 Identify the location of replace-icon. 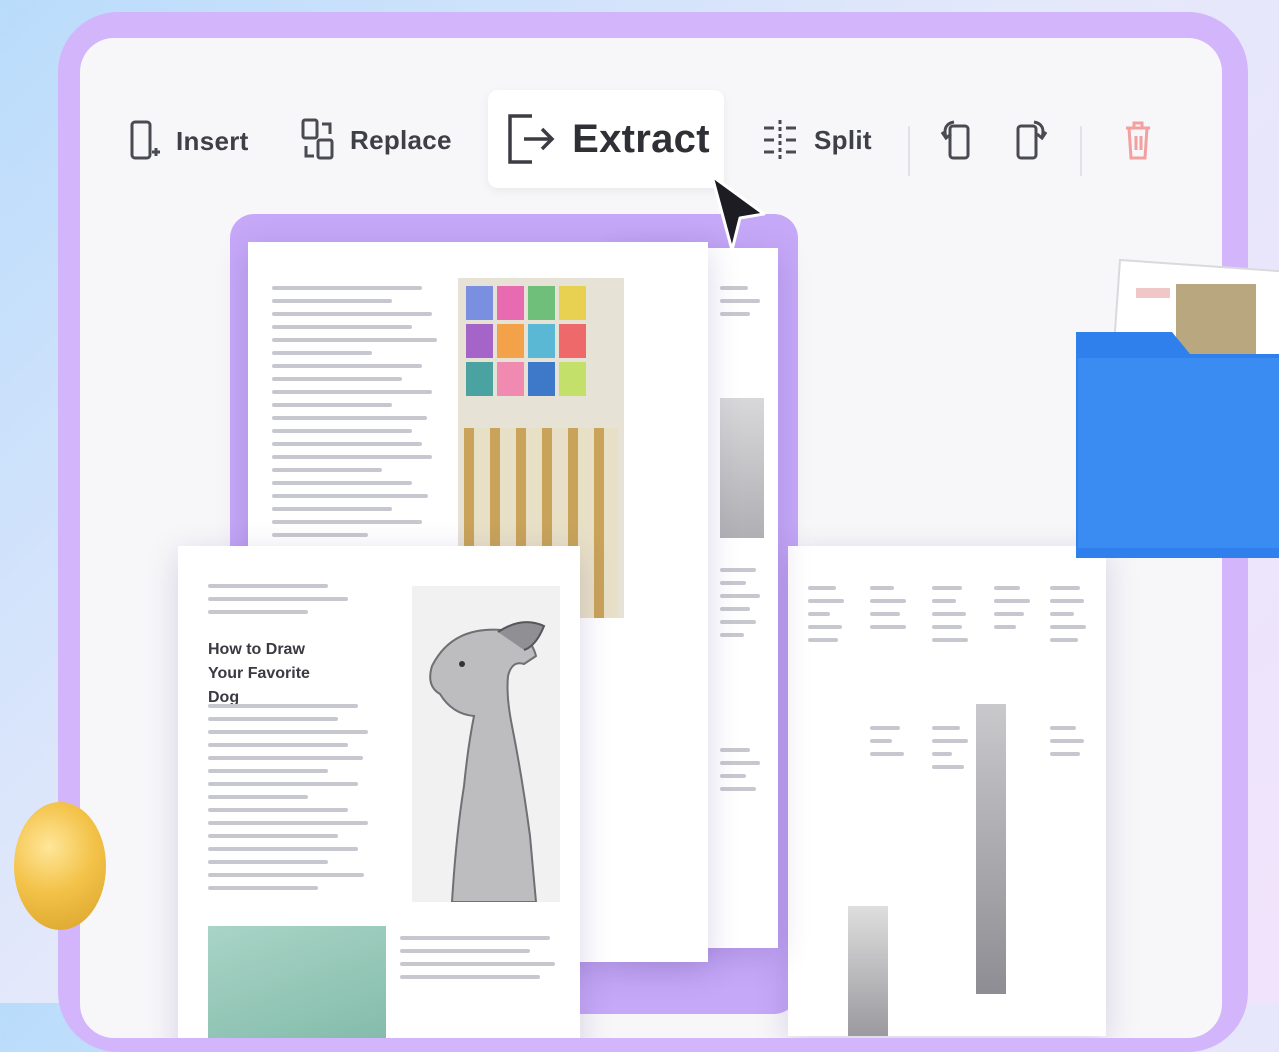
(318, 140).